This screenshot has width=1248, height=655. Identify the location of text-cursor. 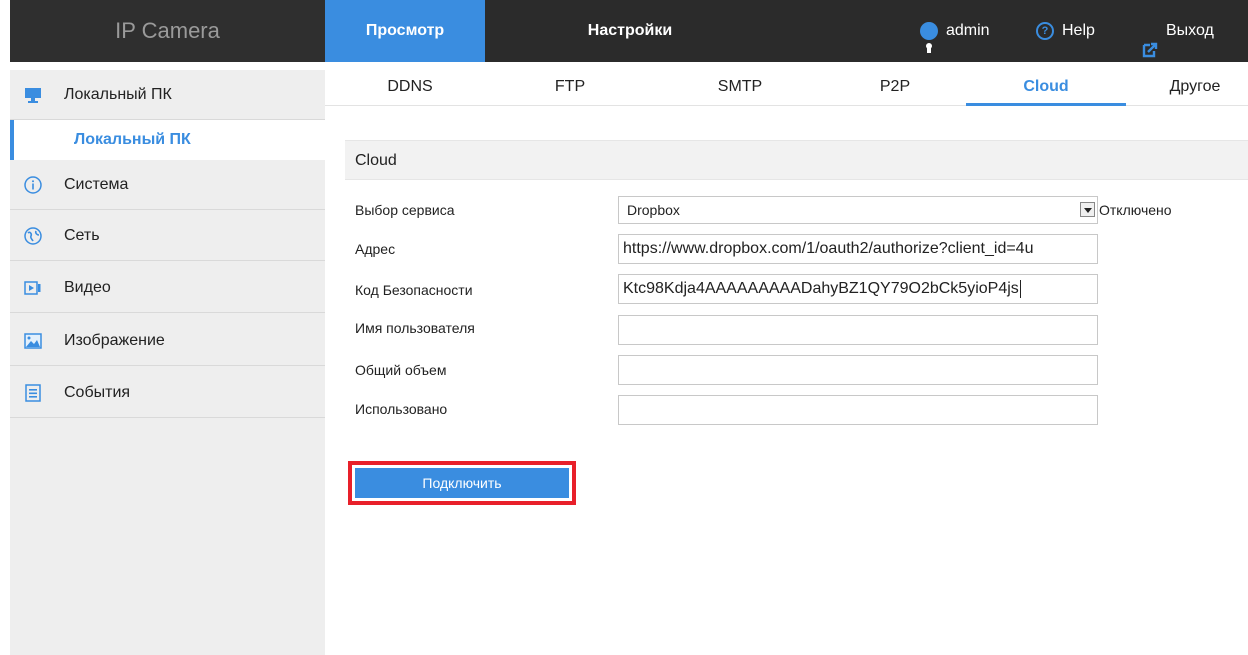
(1020, 288).